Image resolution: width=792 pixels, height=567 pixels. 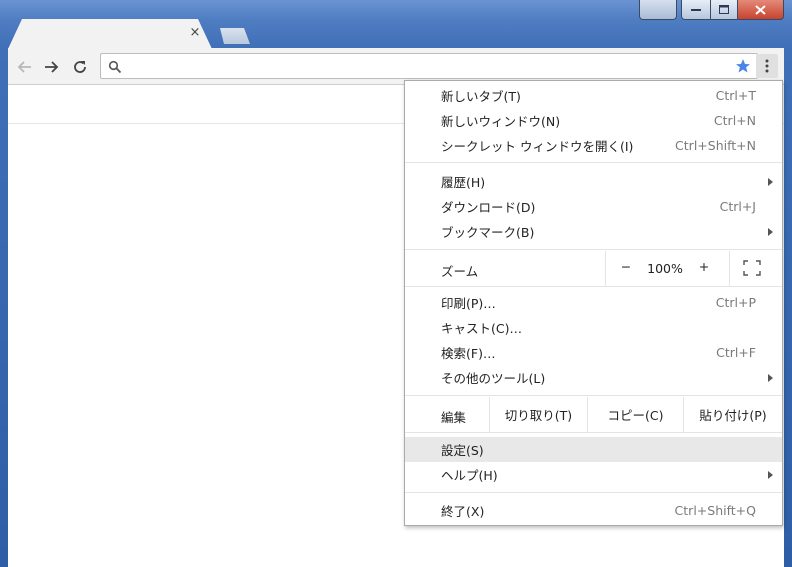 What do you see at coordinates (626, 266) in the screenshot?
I see `zoom-out-button: −` at bounding box center [626, 266].